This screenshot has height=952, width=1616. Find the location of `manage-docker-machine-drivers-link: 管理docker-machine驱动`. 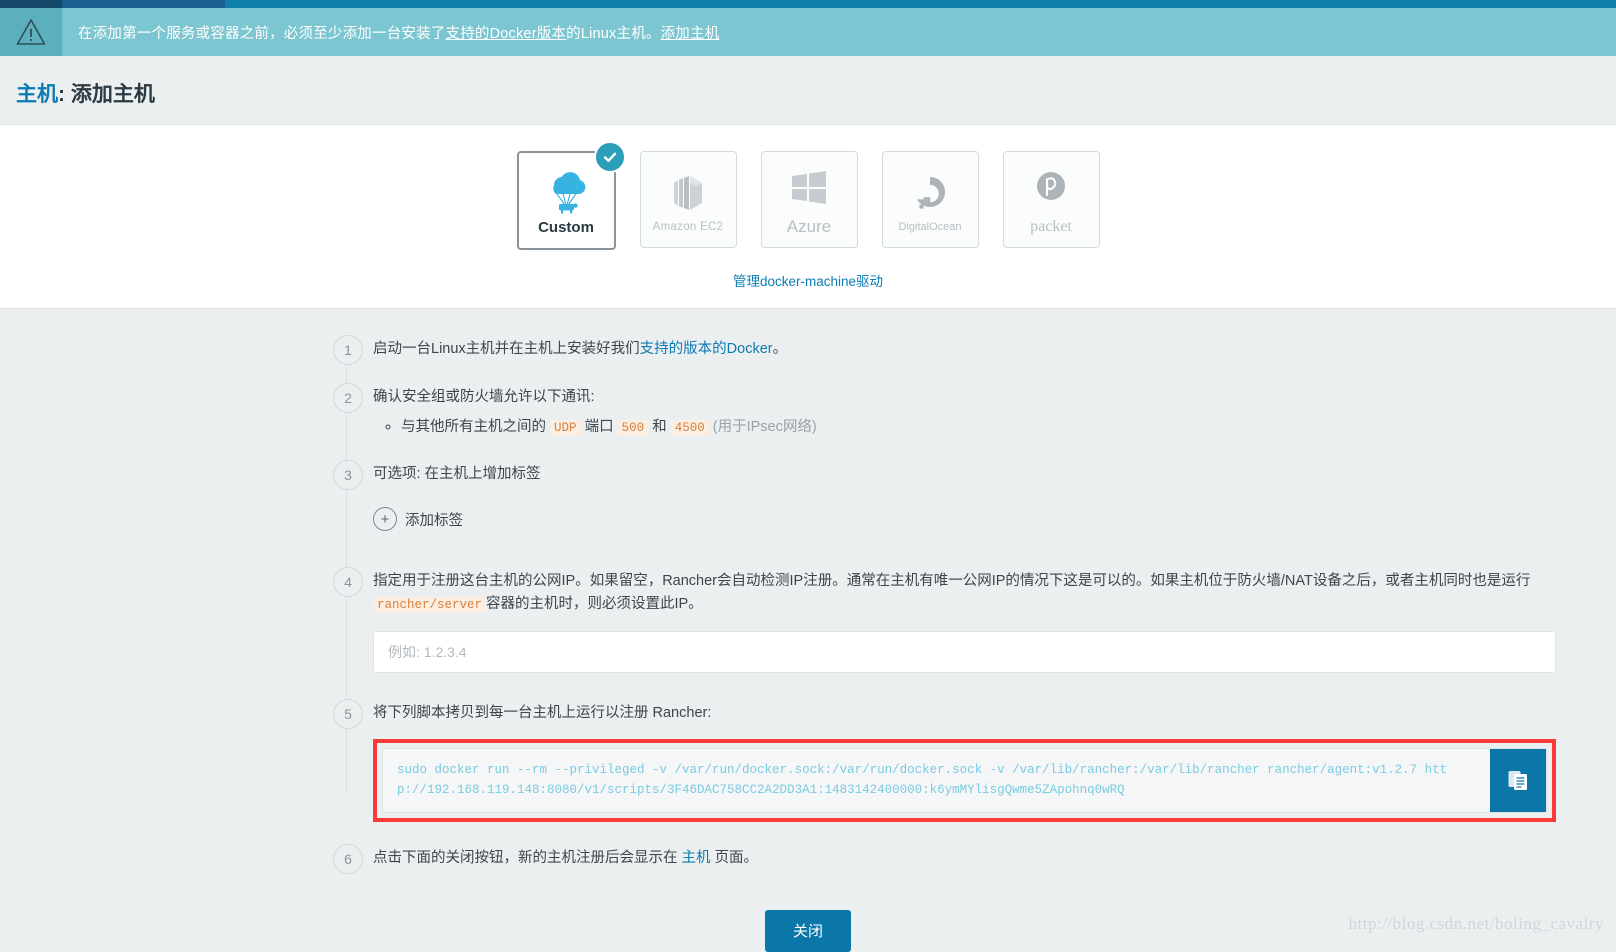

manage-docker-machine-drivers-link: 管理docker-machine驱动 is located at coordinates (808, 281).